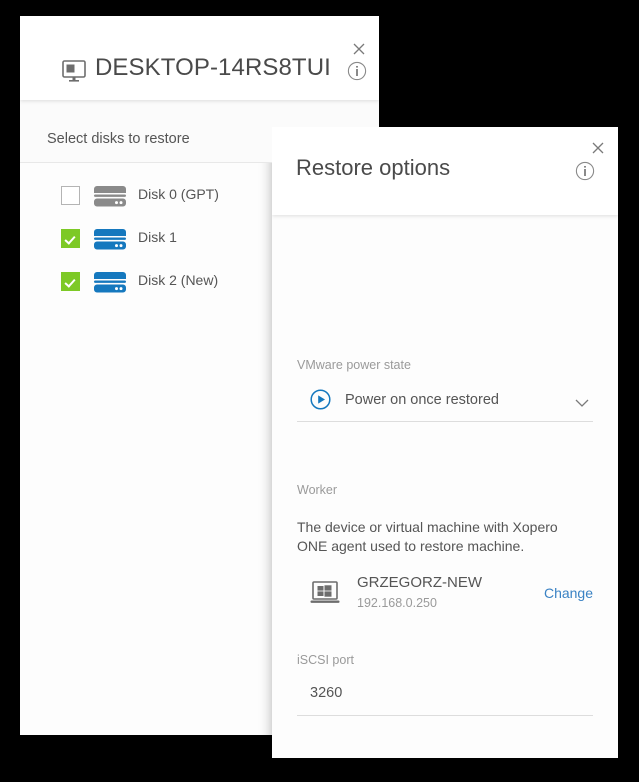 The image size is (639, 782). What do you see at coordinates (397, 603) in the screenshot?
I see `worker-device-ip: 192.168.0.250` at bounding box center [397, 603].